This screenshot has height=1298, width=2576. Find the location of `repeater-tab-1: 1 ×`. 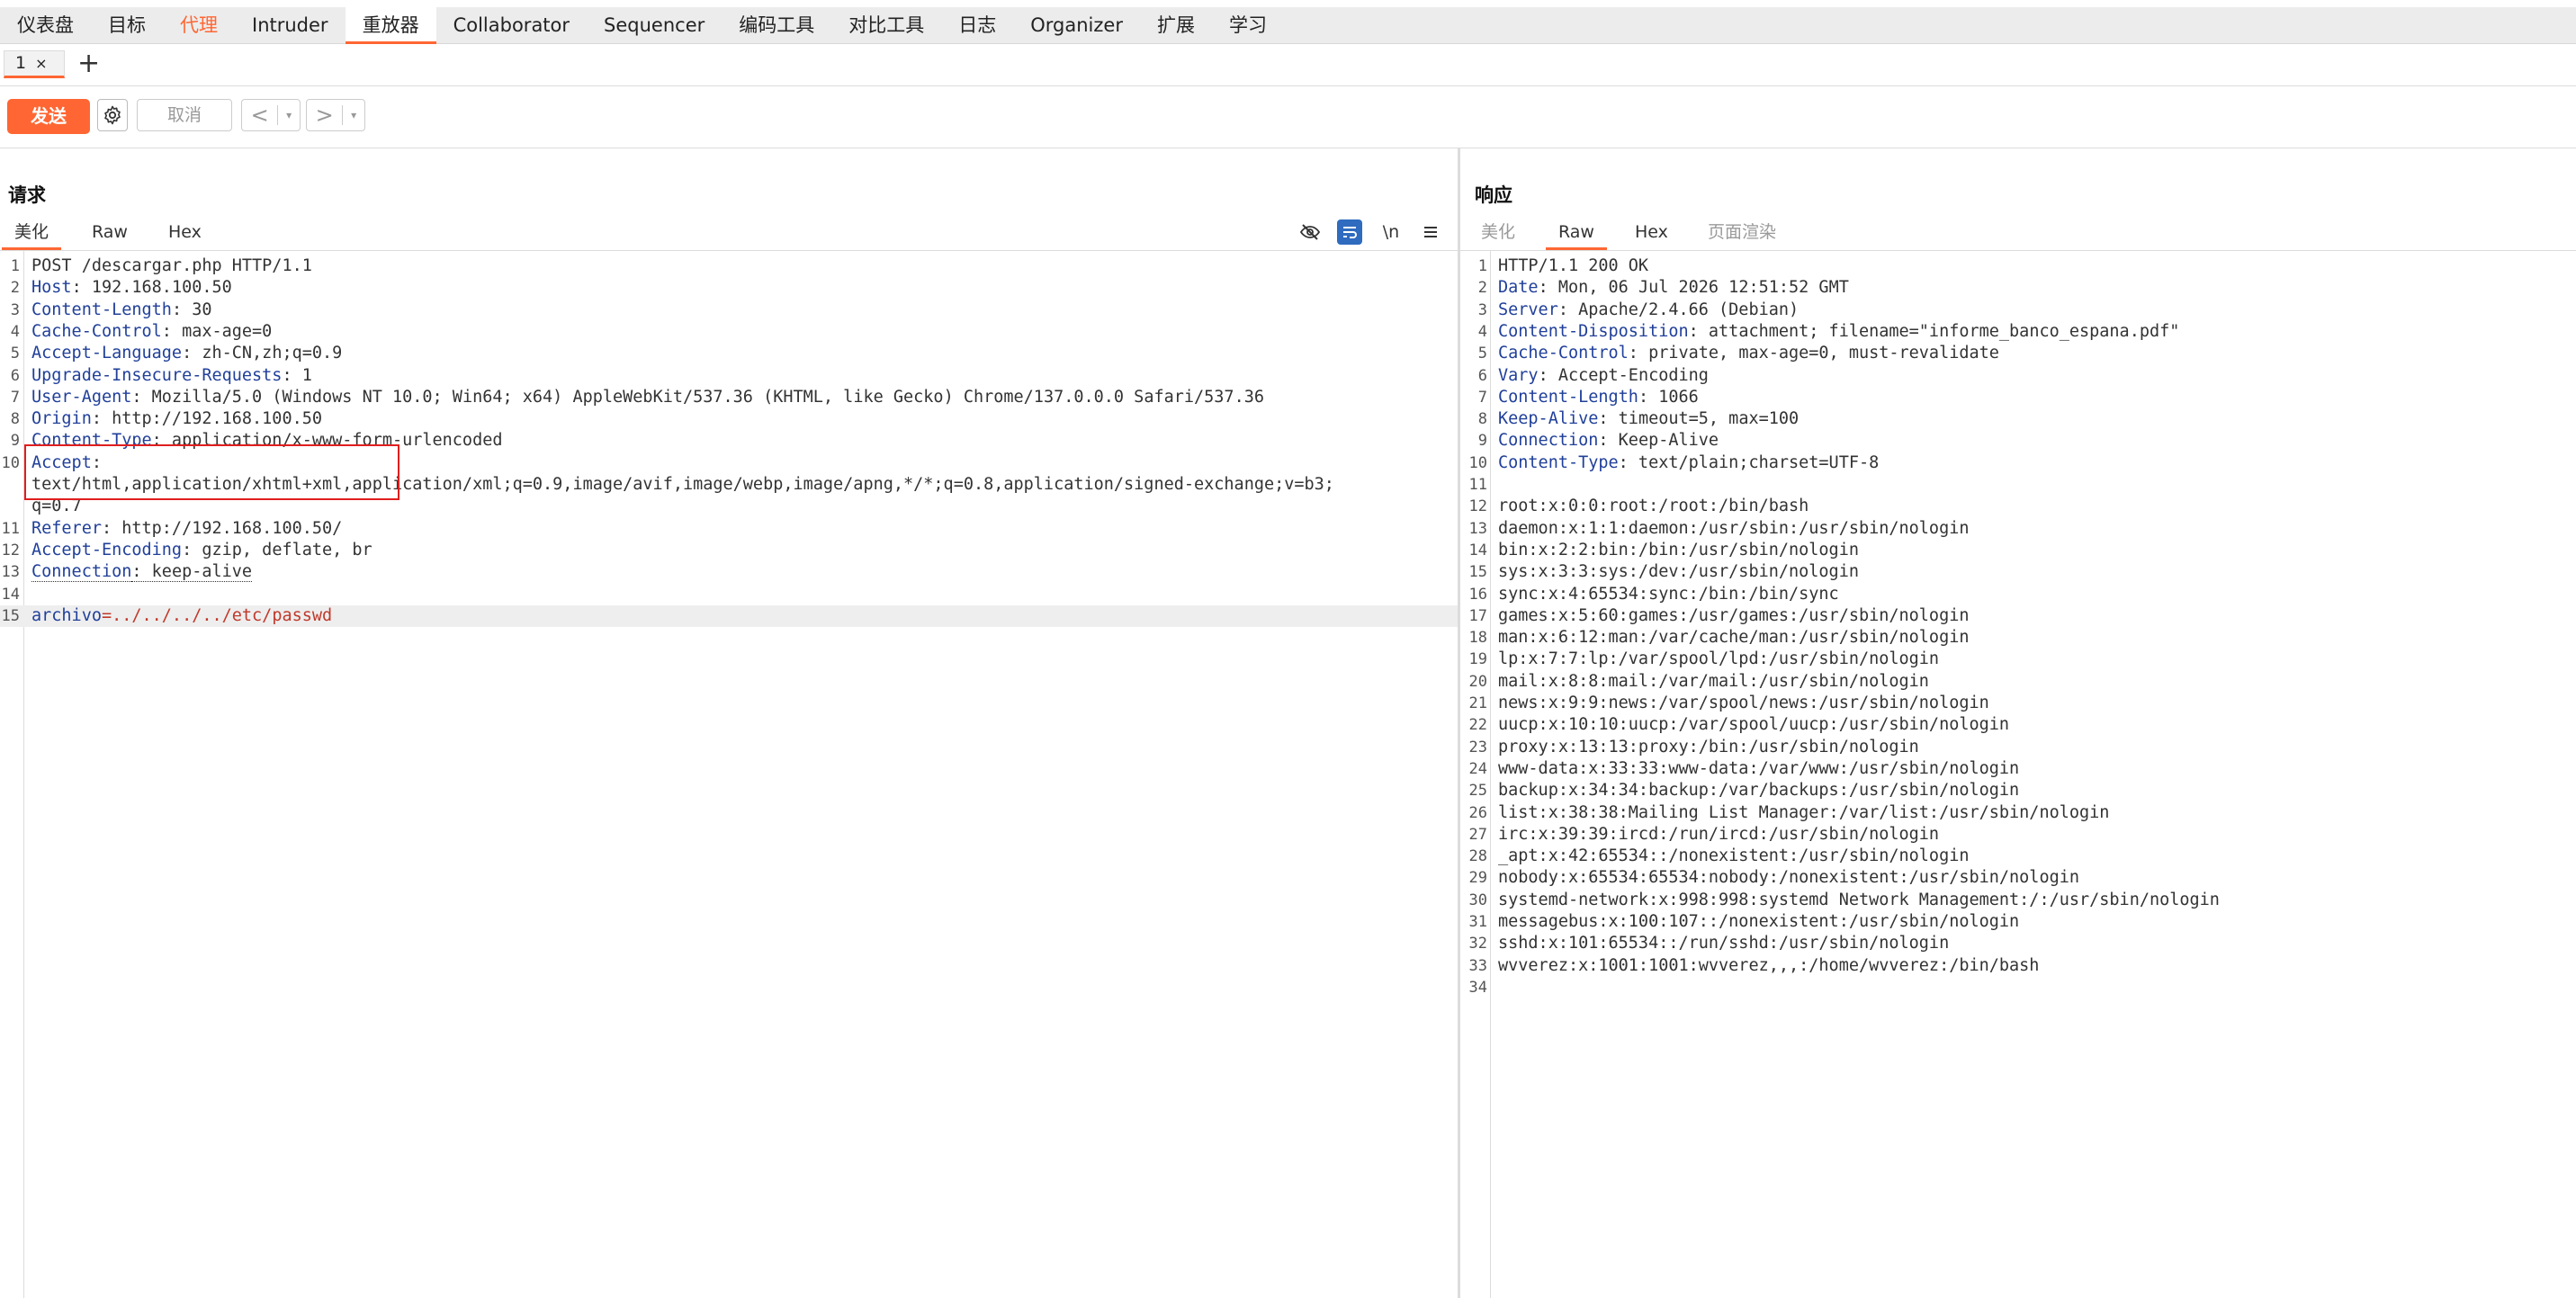

repeater-tab-1: 1 × is located at coordinates (35, 64).